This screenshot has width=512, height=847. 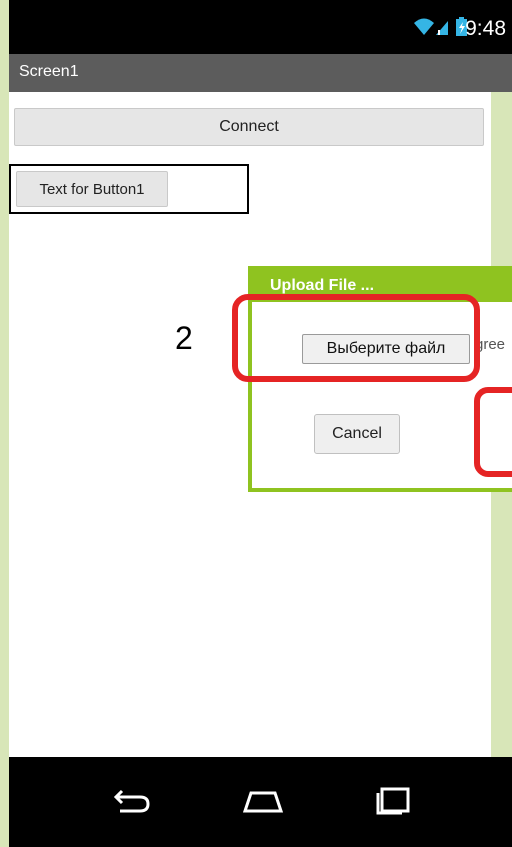 I want to click on cell-signal-icon, so click(x=442, y=28).